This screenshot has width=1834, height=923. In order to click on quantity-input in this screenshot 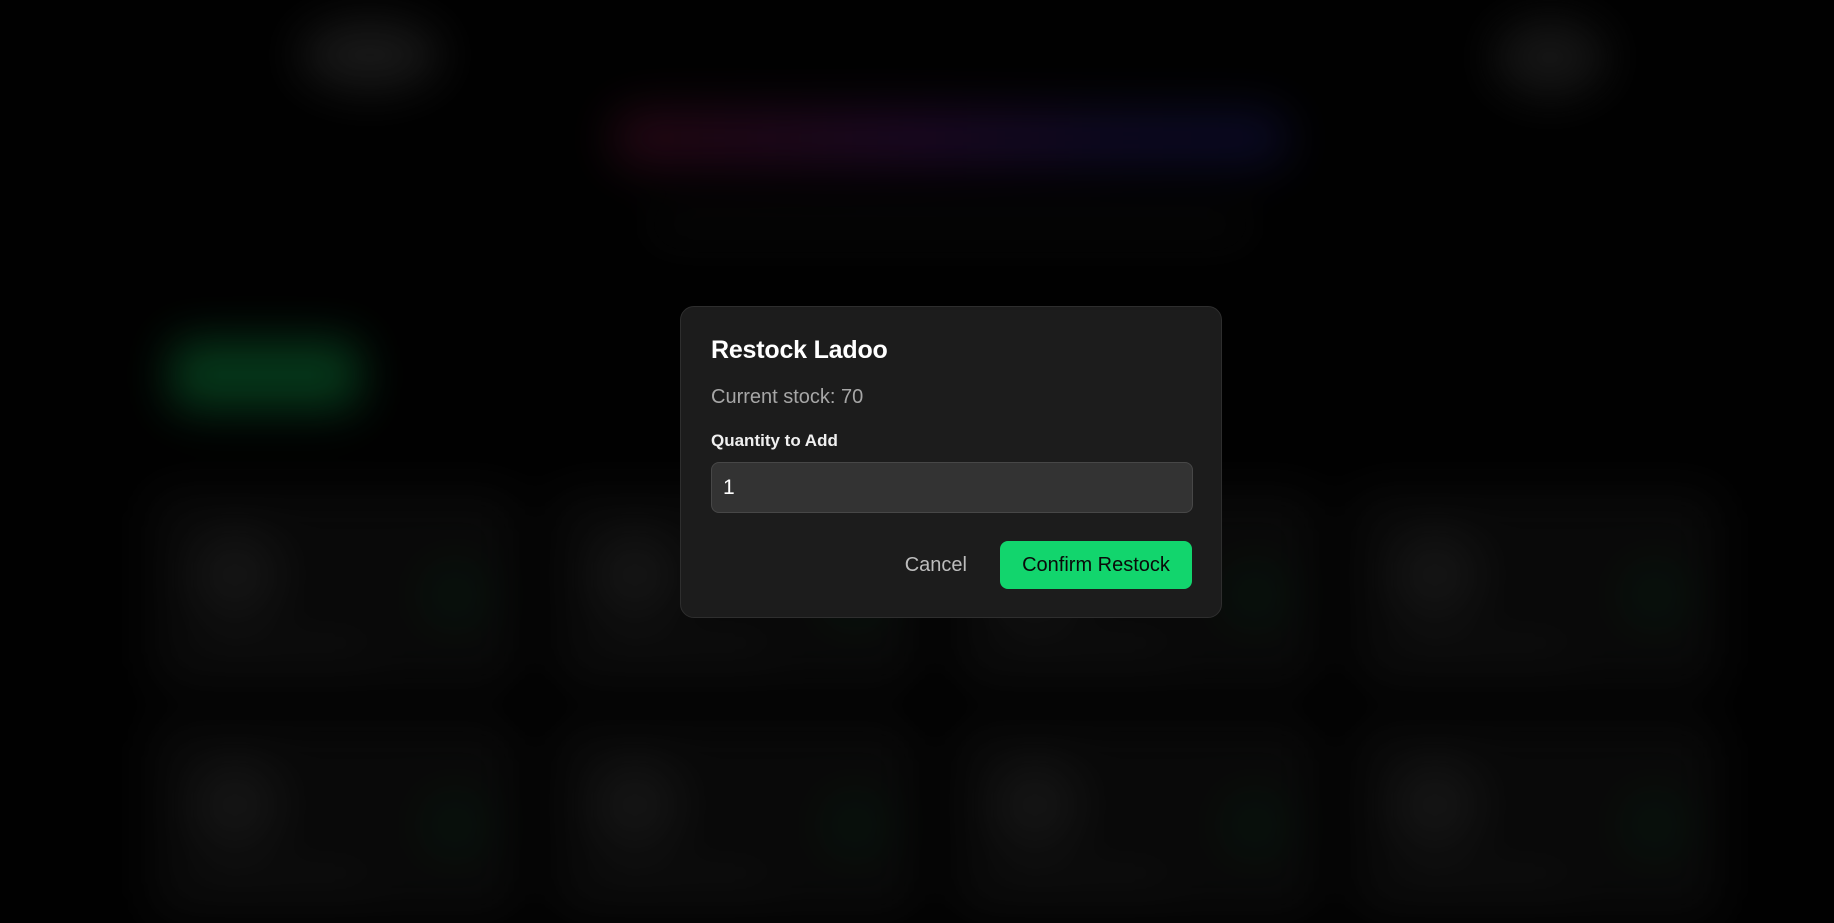, I will do `click(952, 487)`.